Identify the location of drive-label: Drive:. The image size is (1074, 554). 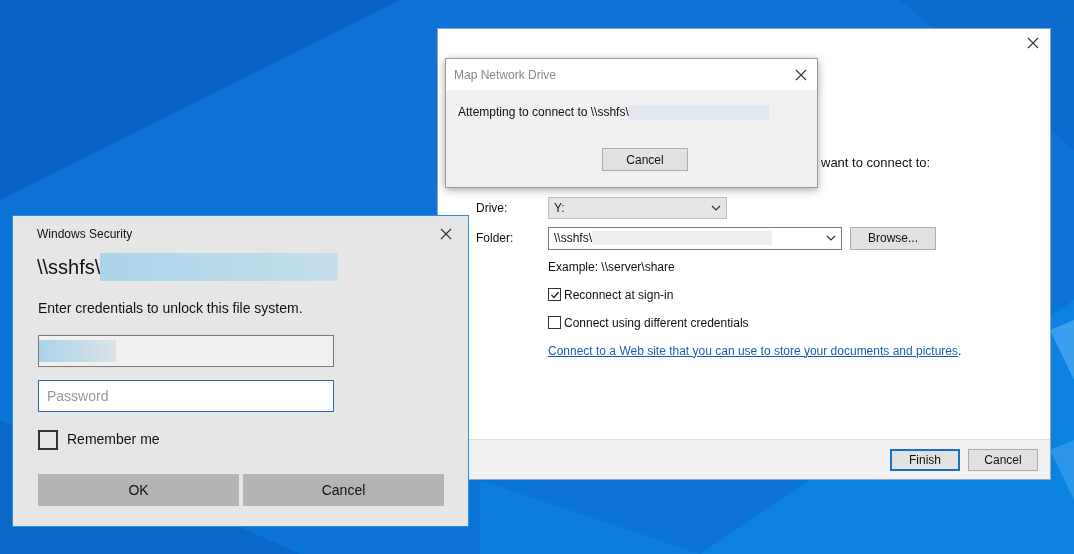
(492, 208).